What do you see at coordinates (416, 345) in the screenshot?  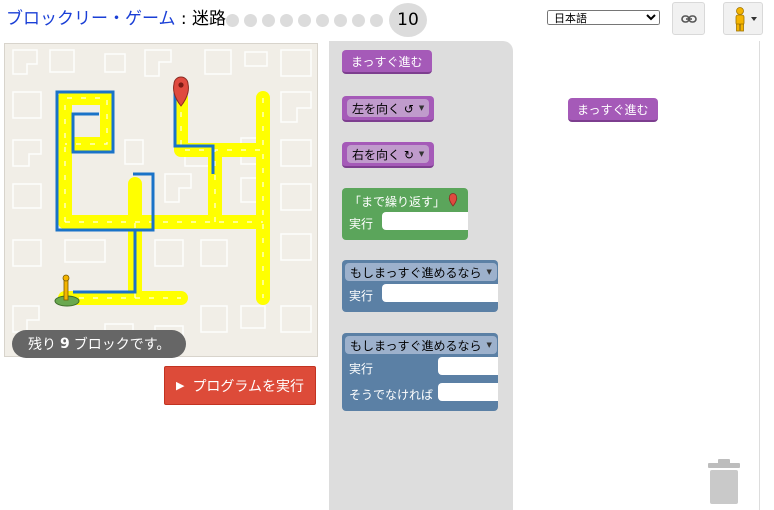 I see `if-else-path-label: もしまっすぐ進めるなら` at bounding box center [416, 345].